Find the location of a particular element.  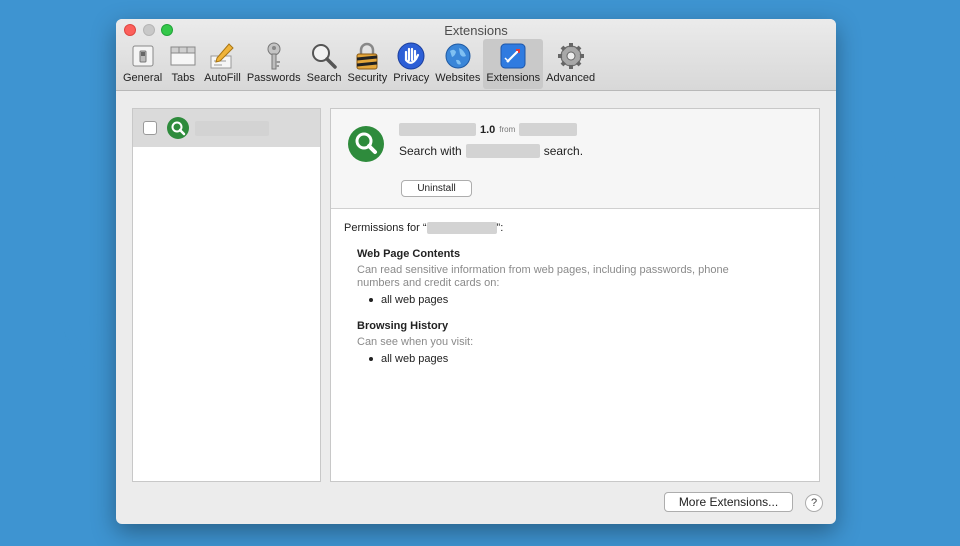

help-button: ? is located at coordinates (814, 503).